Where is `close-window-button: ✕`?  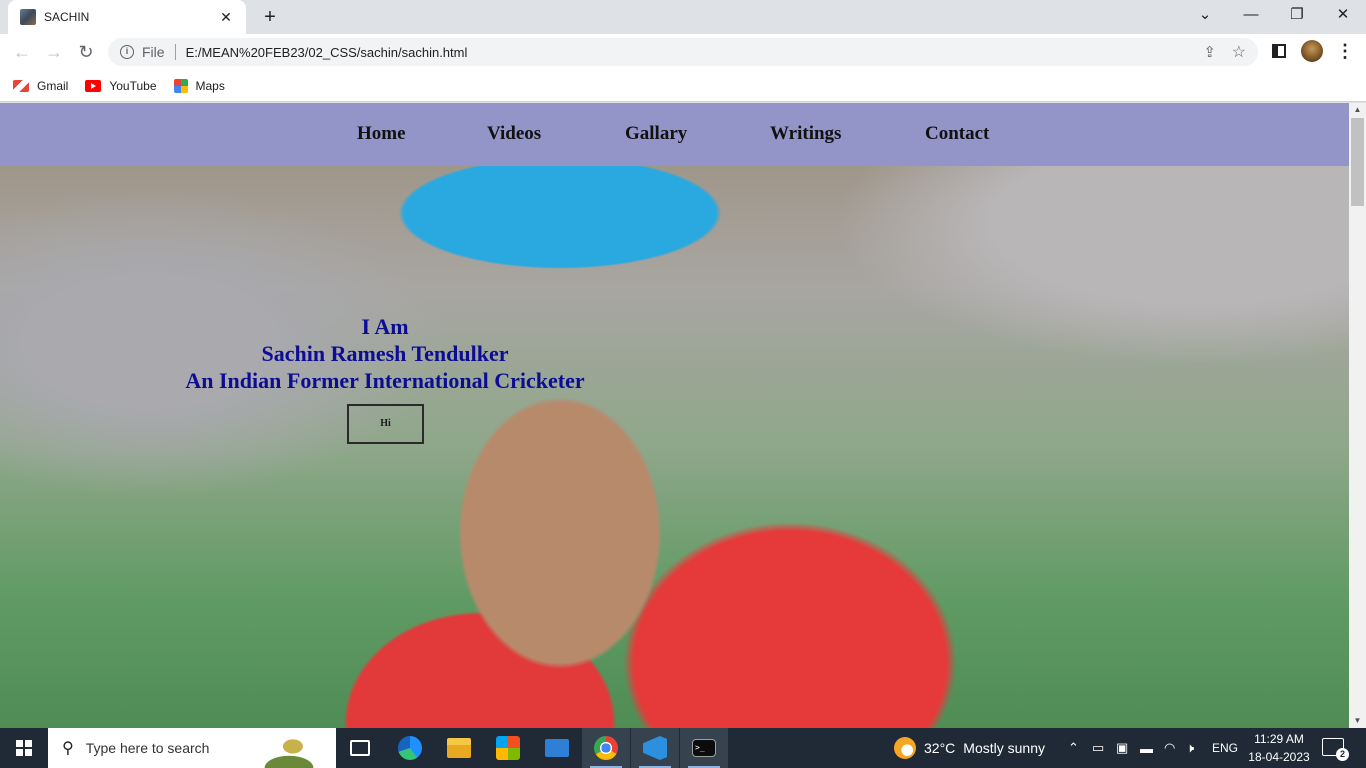
close-window-button: ✕ is located at coordinates (1343, 16).